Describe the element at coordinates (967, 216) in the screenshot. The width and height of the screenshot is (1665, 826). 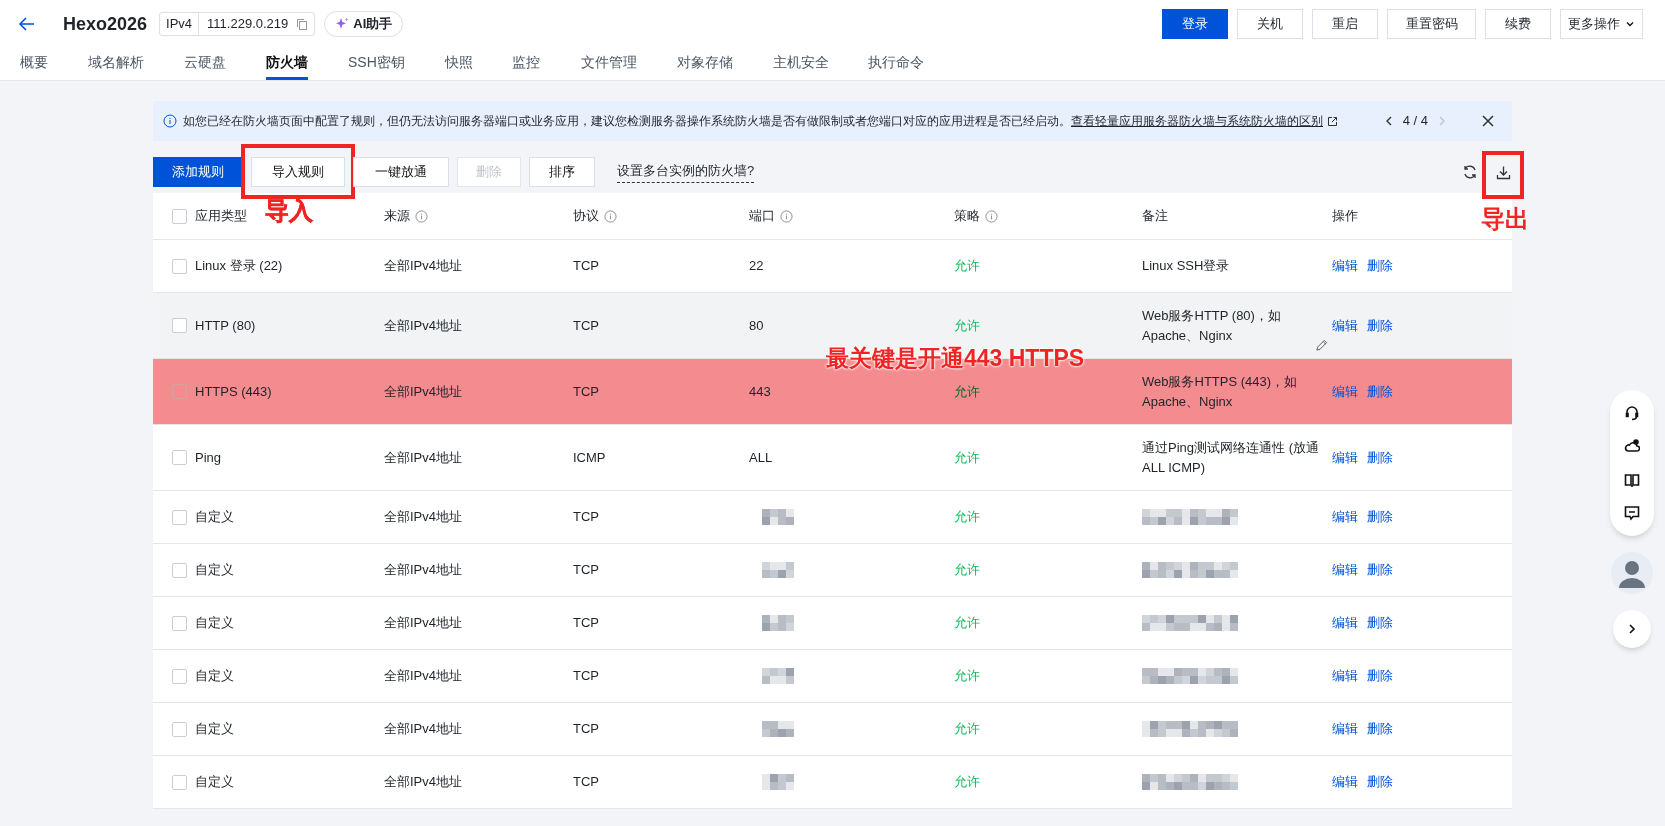
I see `column-header: 策略` at that location.